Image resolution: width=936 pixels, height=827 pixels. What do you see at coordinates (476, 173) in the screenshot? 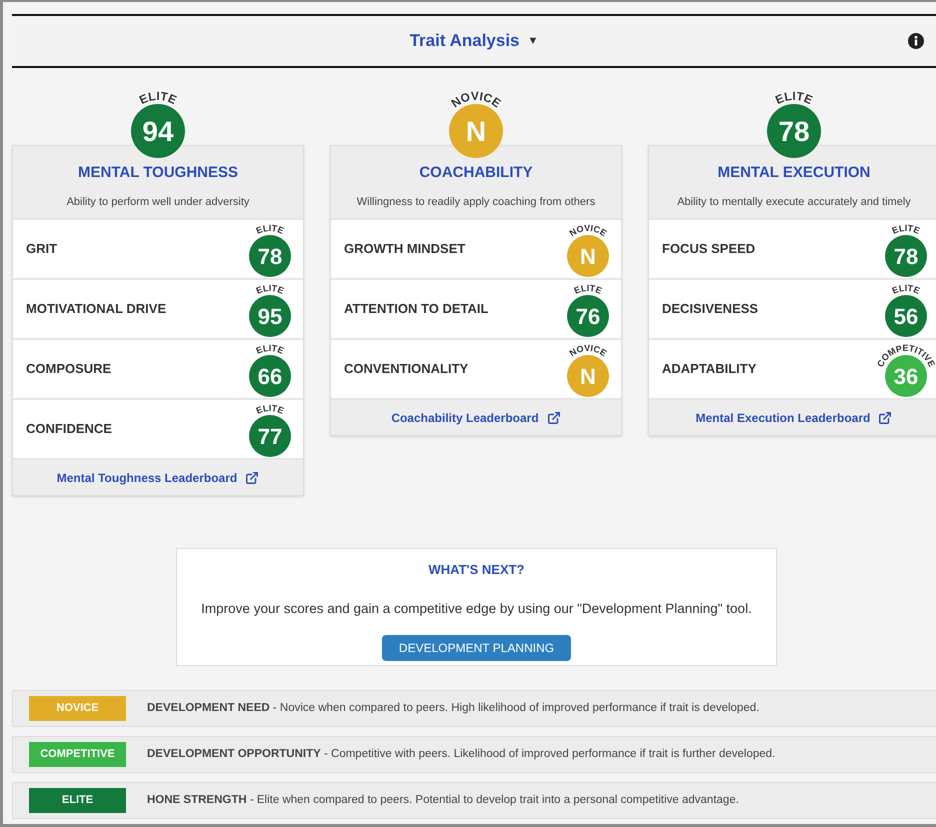
I see `category-title: COACHABILITY` at bounding box center [476, 173].